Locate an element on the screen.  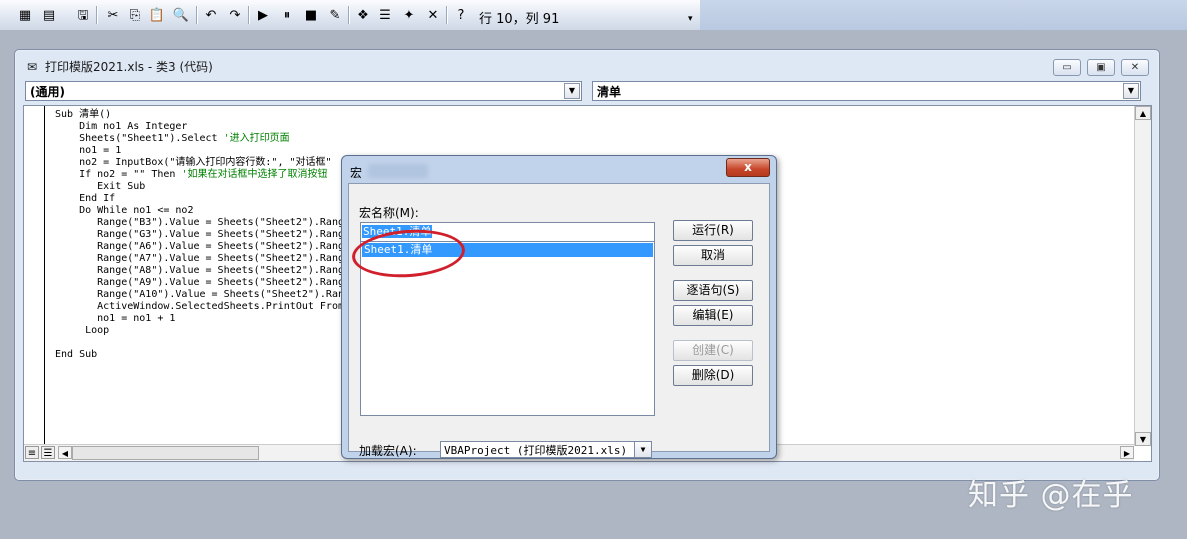
macro-name-label: 宏名称(M): is located at coordinates (389, 213).